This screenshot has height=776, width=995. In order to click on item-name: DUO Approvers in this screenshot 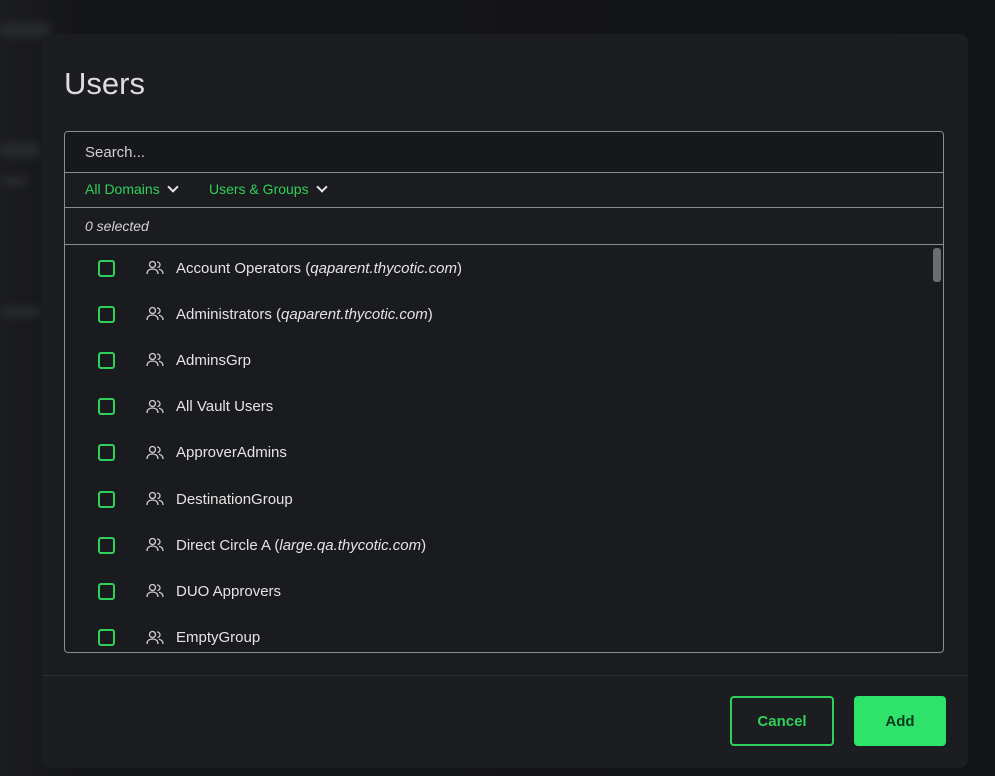, I will do `click(229, 591)`.